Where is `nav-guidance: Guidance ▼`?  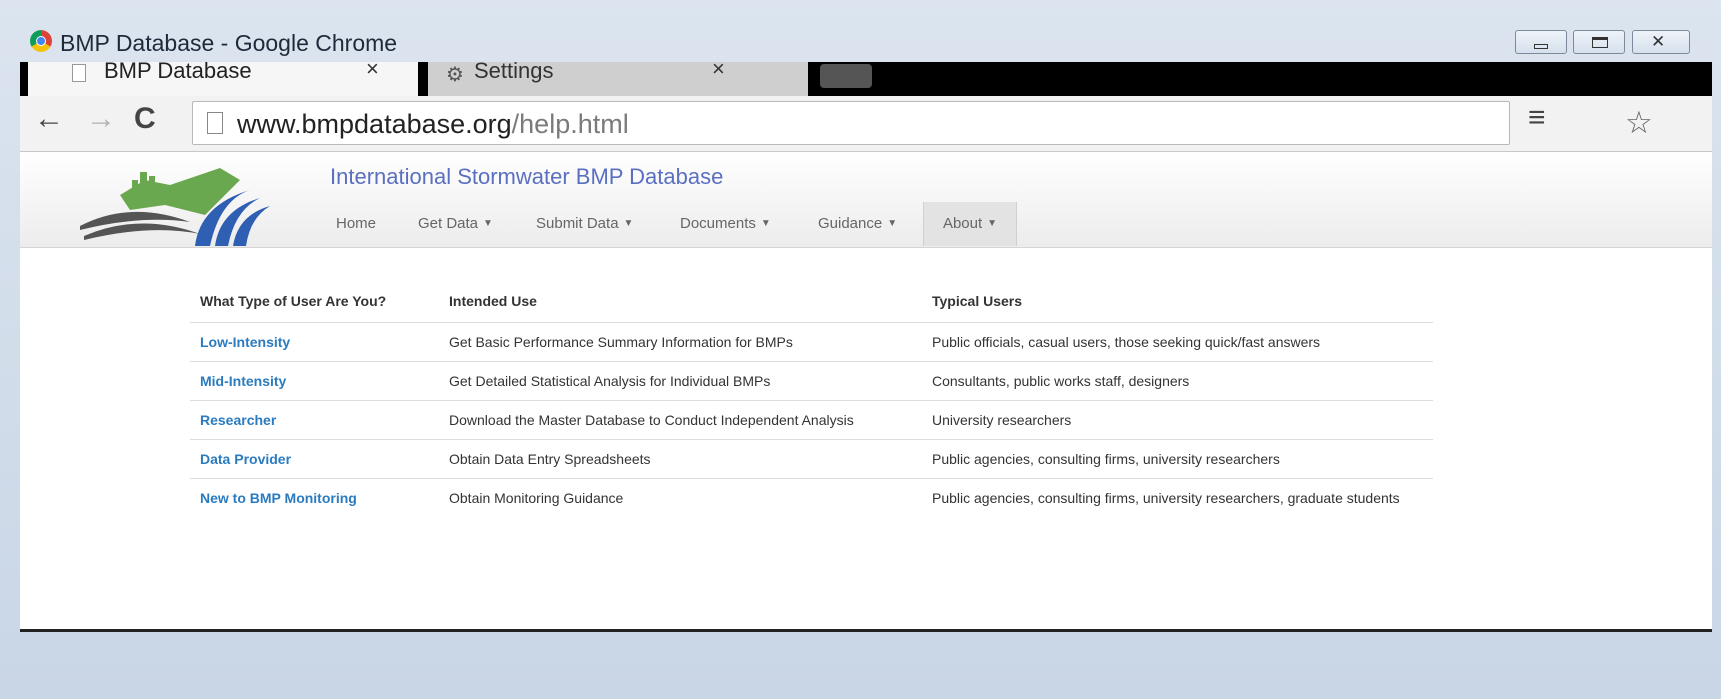 nav-guidance: Guidance ▼ is located at coordinates (868, 224).